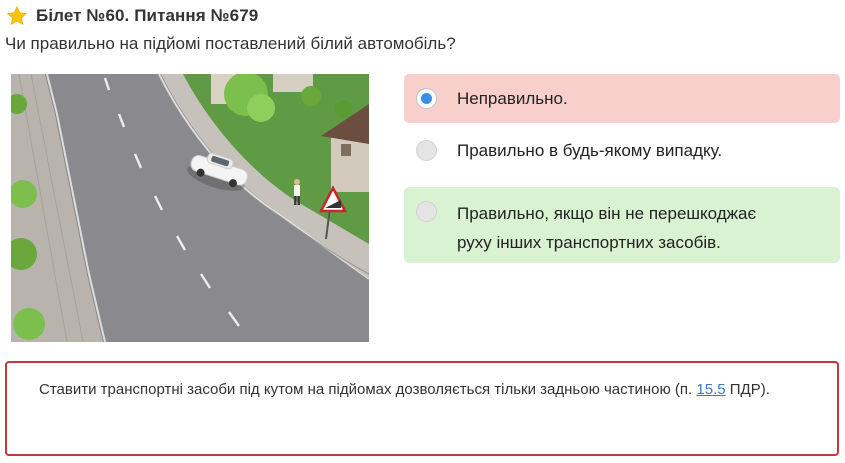 The width and height of the screenshot is (845, 463). What do you see at coordinates (426, 98) in the screenshot?
I see `radio-selected-icon` at bounding box center [426, 98].